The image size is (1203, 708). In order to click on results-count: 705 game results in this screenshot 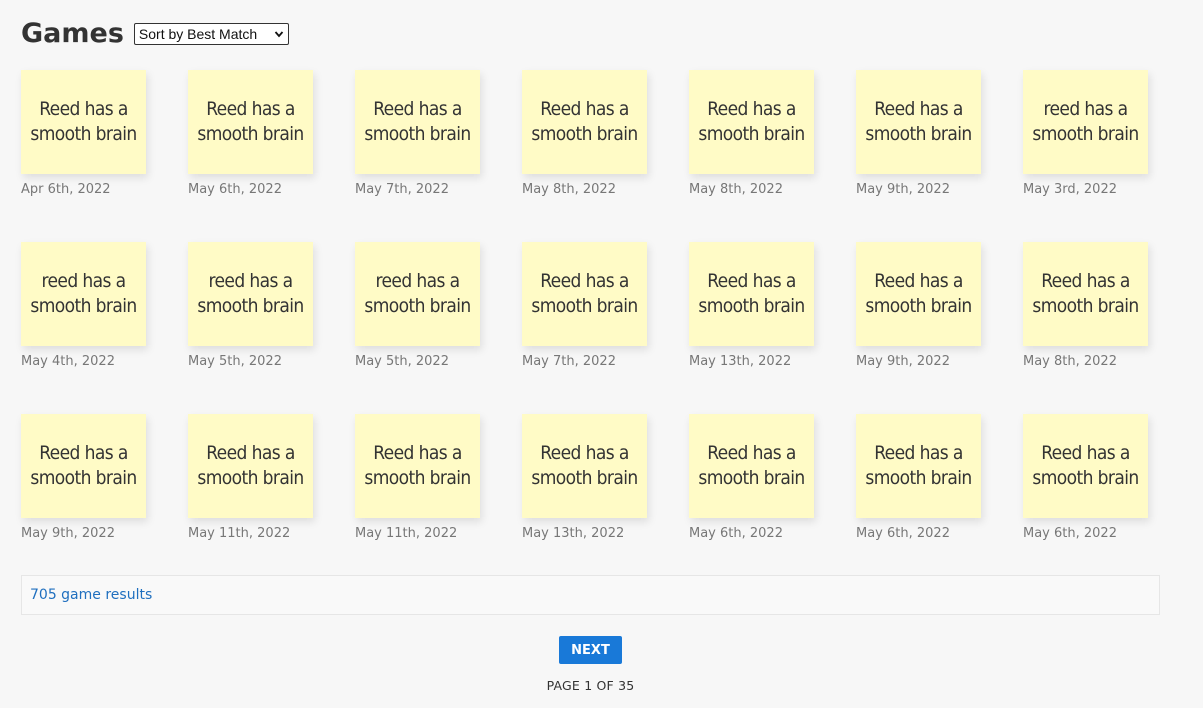, I will do `click(91, 595)`.